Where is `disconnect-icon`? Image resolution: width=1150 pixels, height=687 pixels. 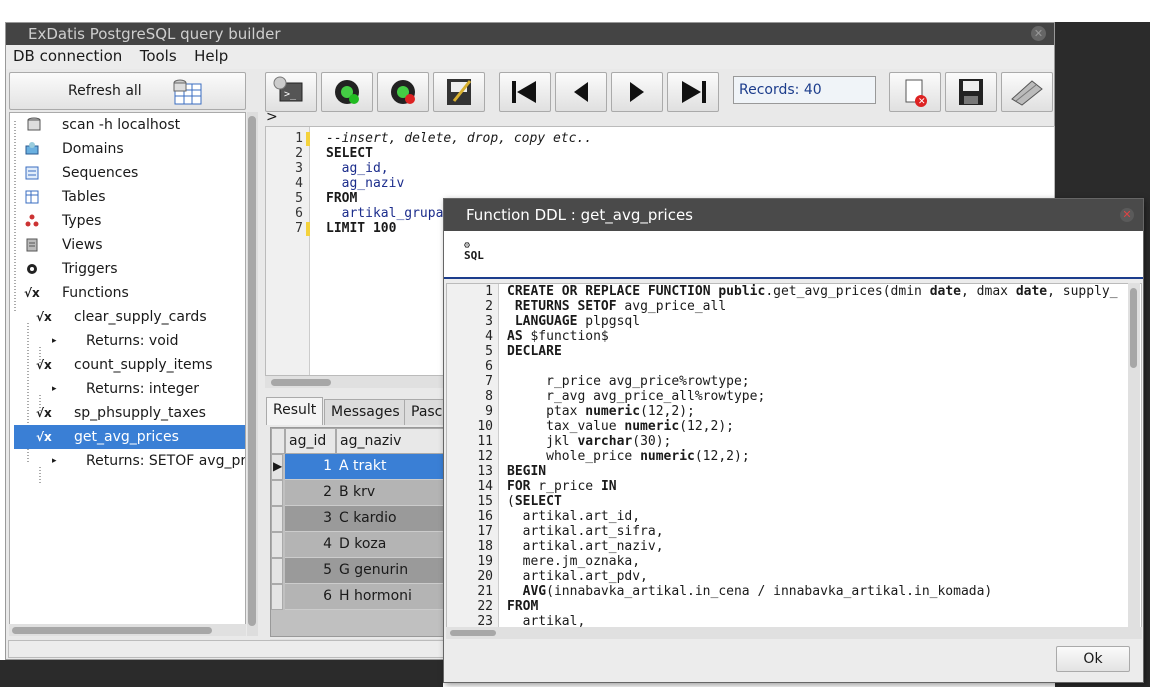 disconnect-icon is located at coordinates (403, 92).